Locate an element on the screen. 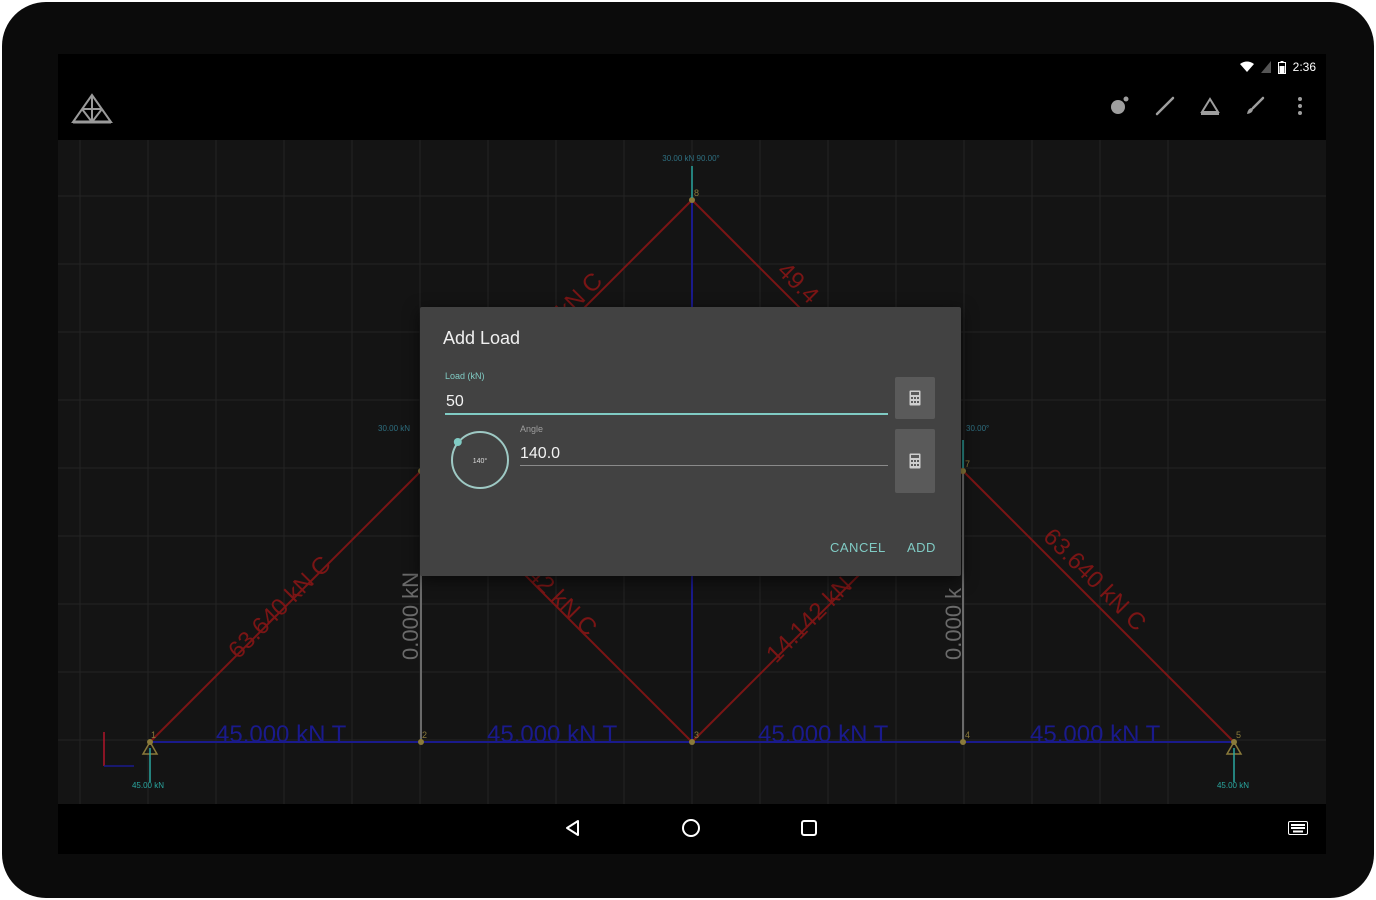  angle-dial-text: 140° is located at coordinates (480, 461).